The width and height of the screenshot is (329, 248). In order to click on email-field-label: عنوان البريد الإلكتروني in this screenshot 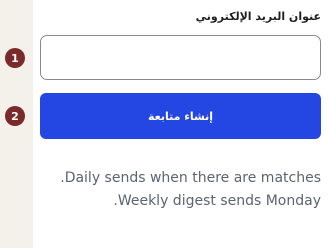, I will do `click(258, 16)`.